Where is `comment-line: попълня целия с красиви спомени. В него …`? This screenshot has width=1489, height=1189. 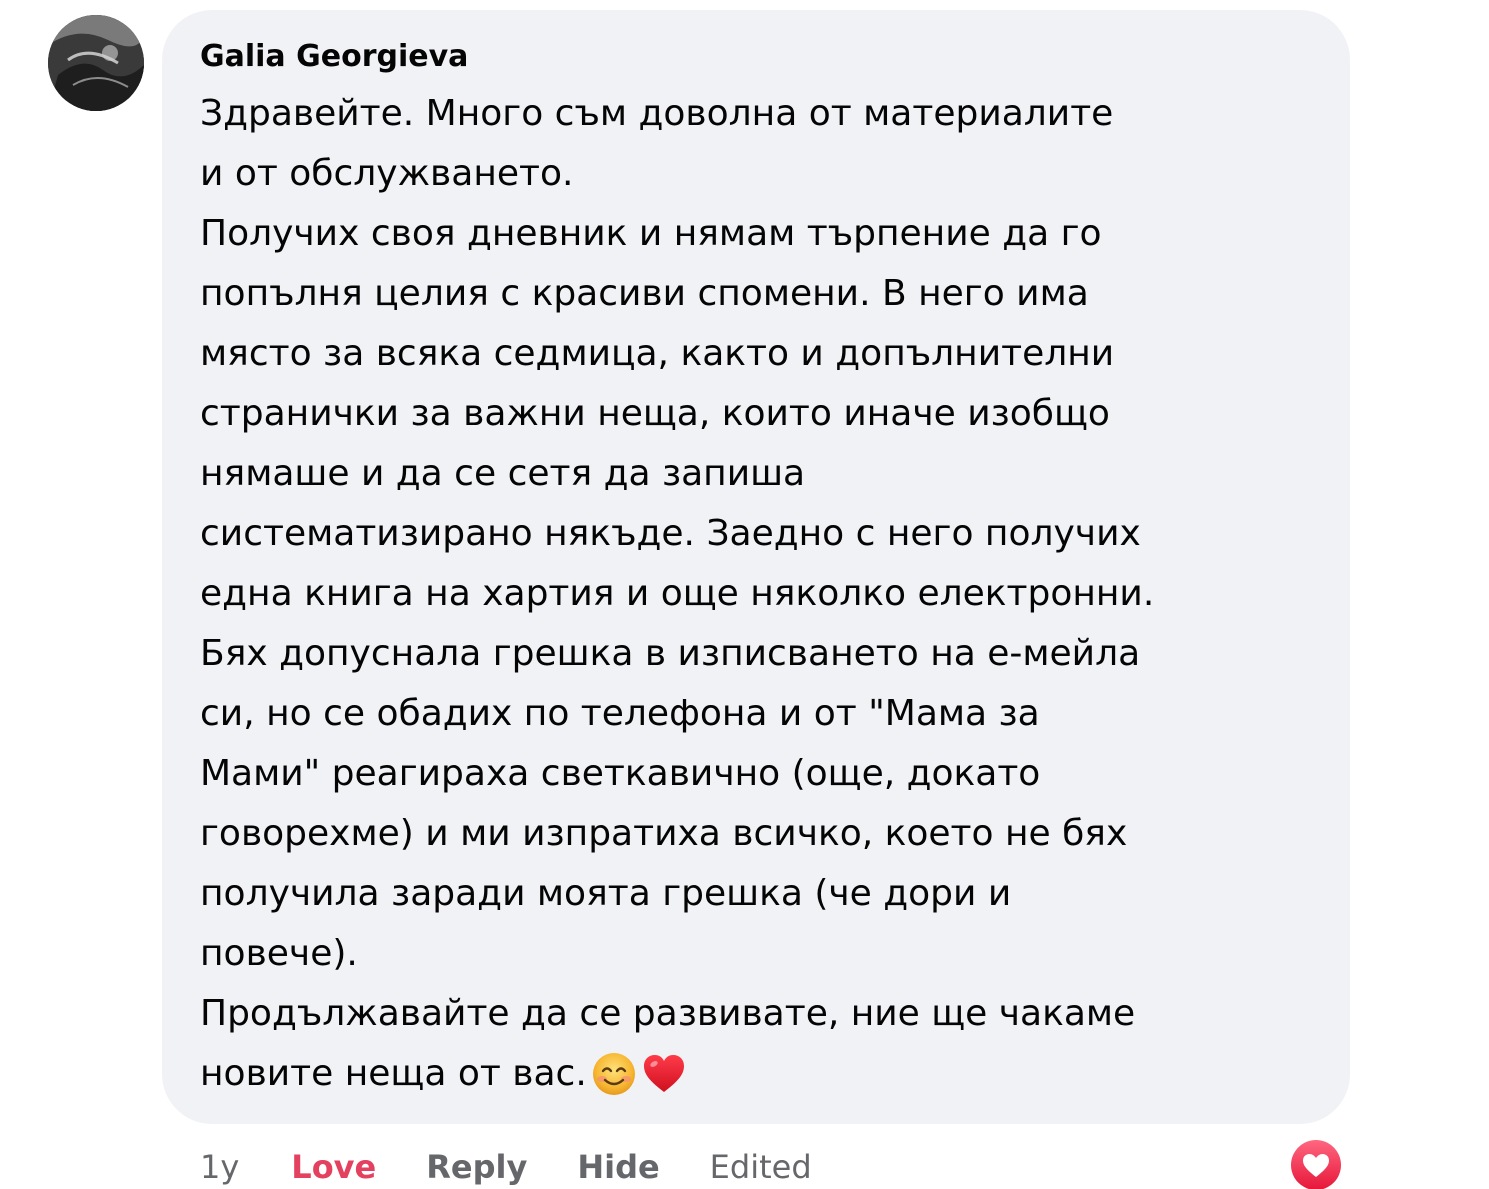 comment-line: попълня целия с красиви спомени. В него … is located at coordinates (644, 293).